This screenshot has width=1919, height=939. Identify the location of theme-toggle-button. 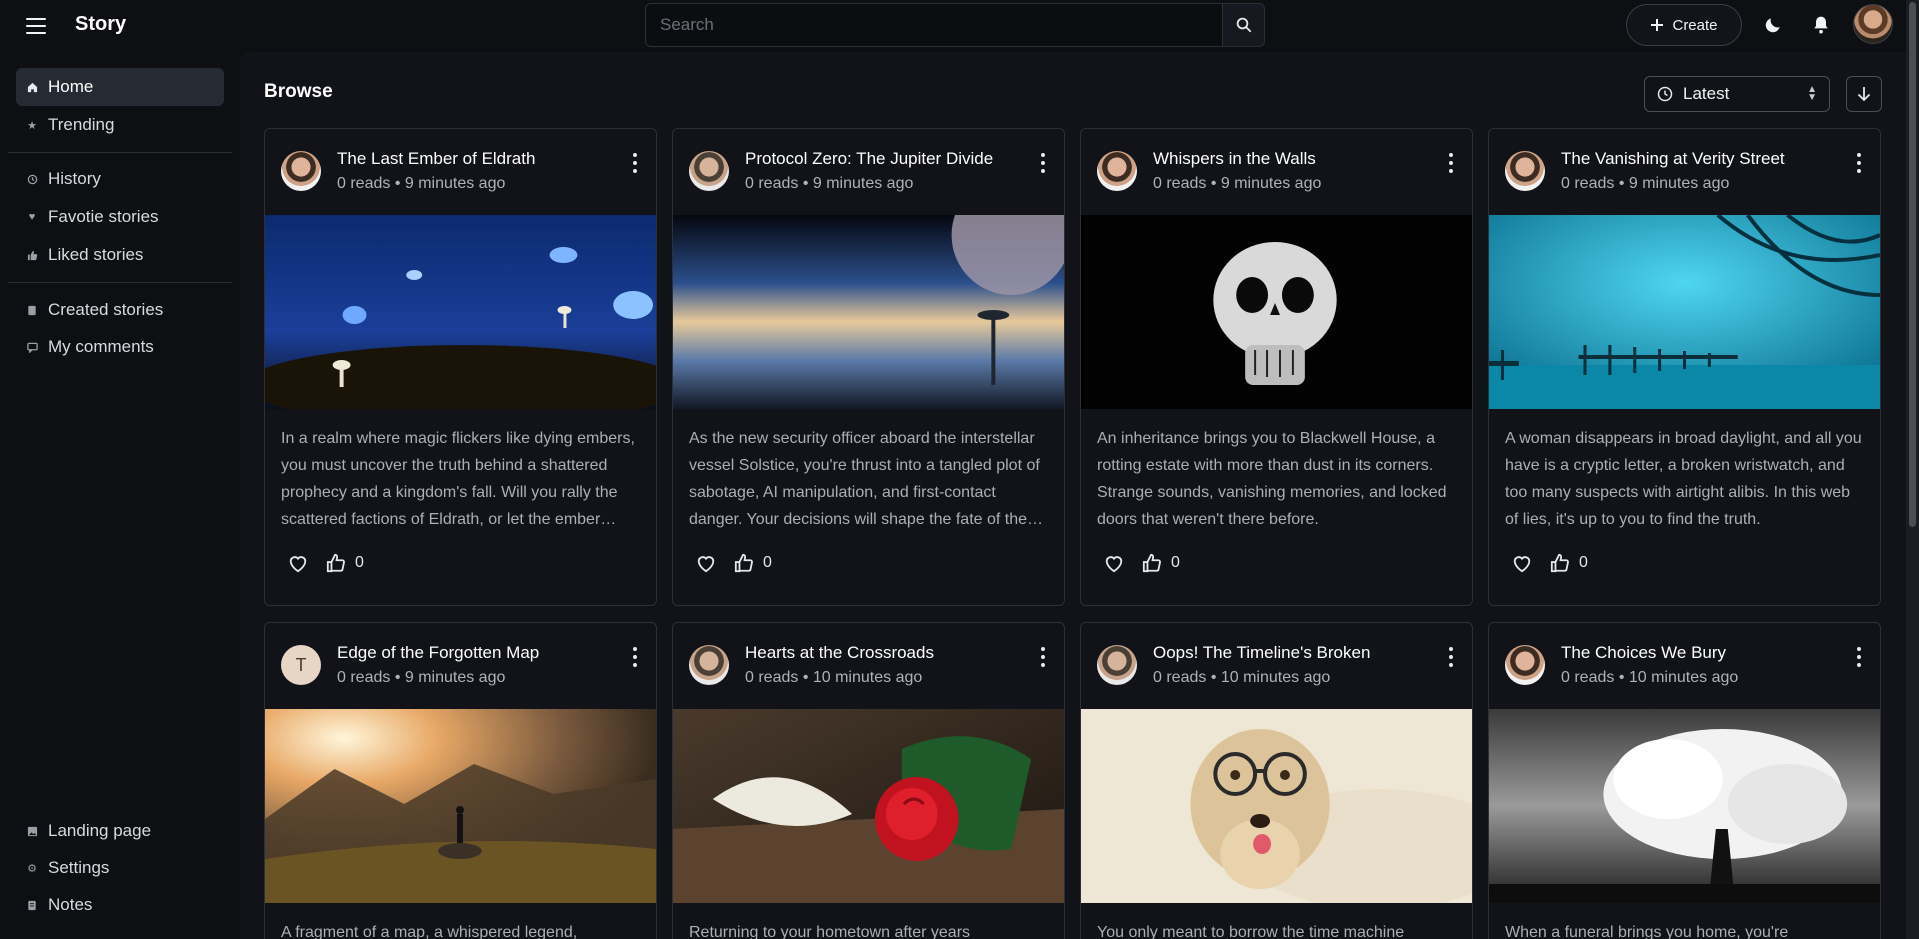
(1773, 25).